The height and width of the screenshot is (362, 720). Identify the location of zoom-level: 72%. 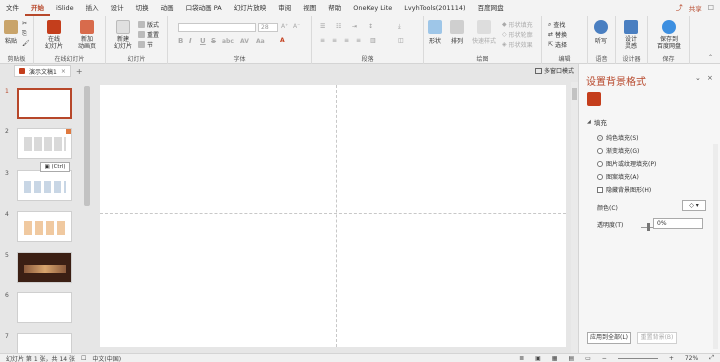
(691, 358).